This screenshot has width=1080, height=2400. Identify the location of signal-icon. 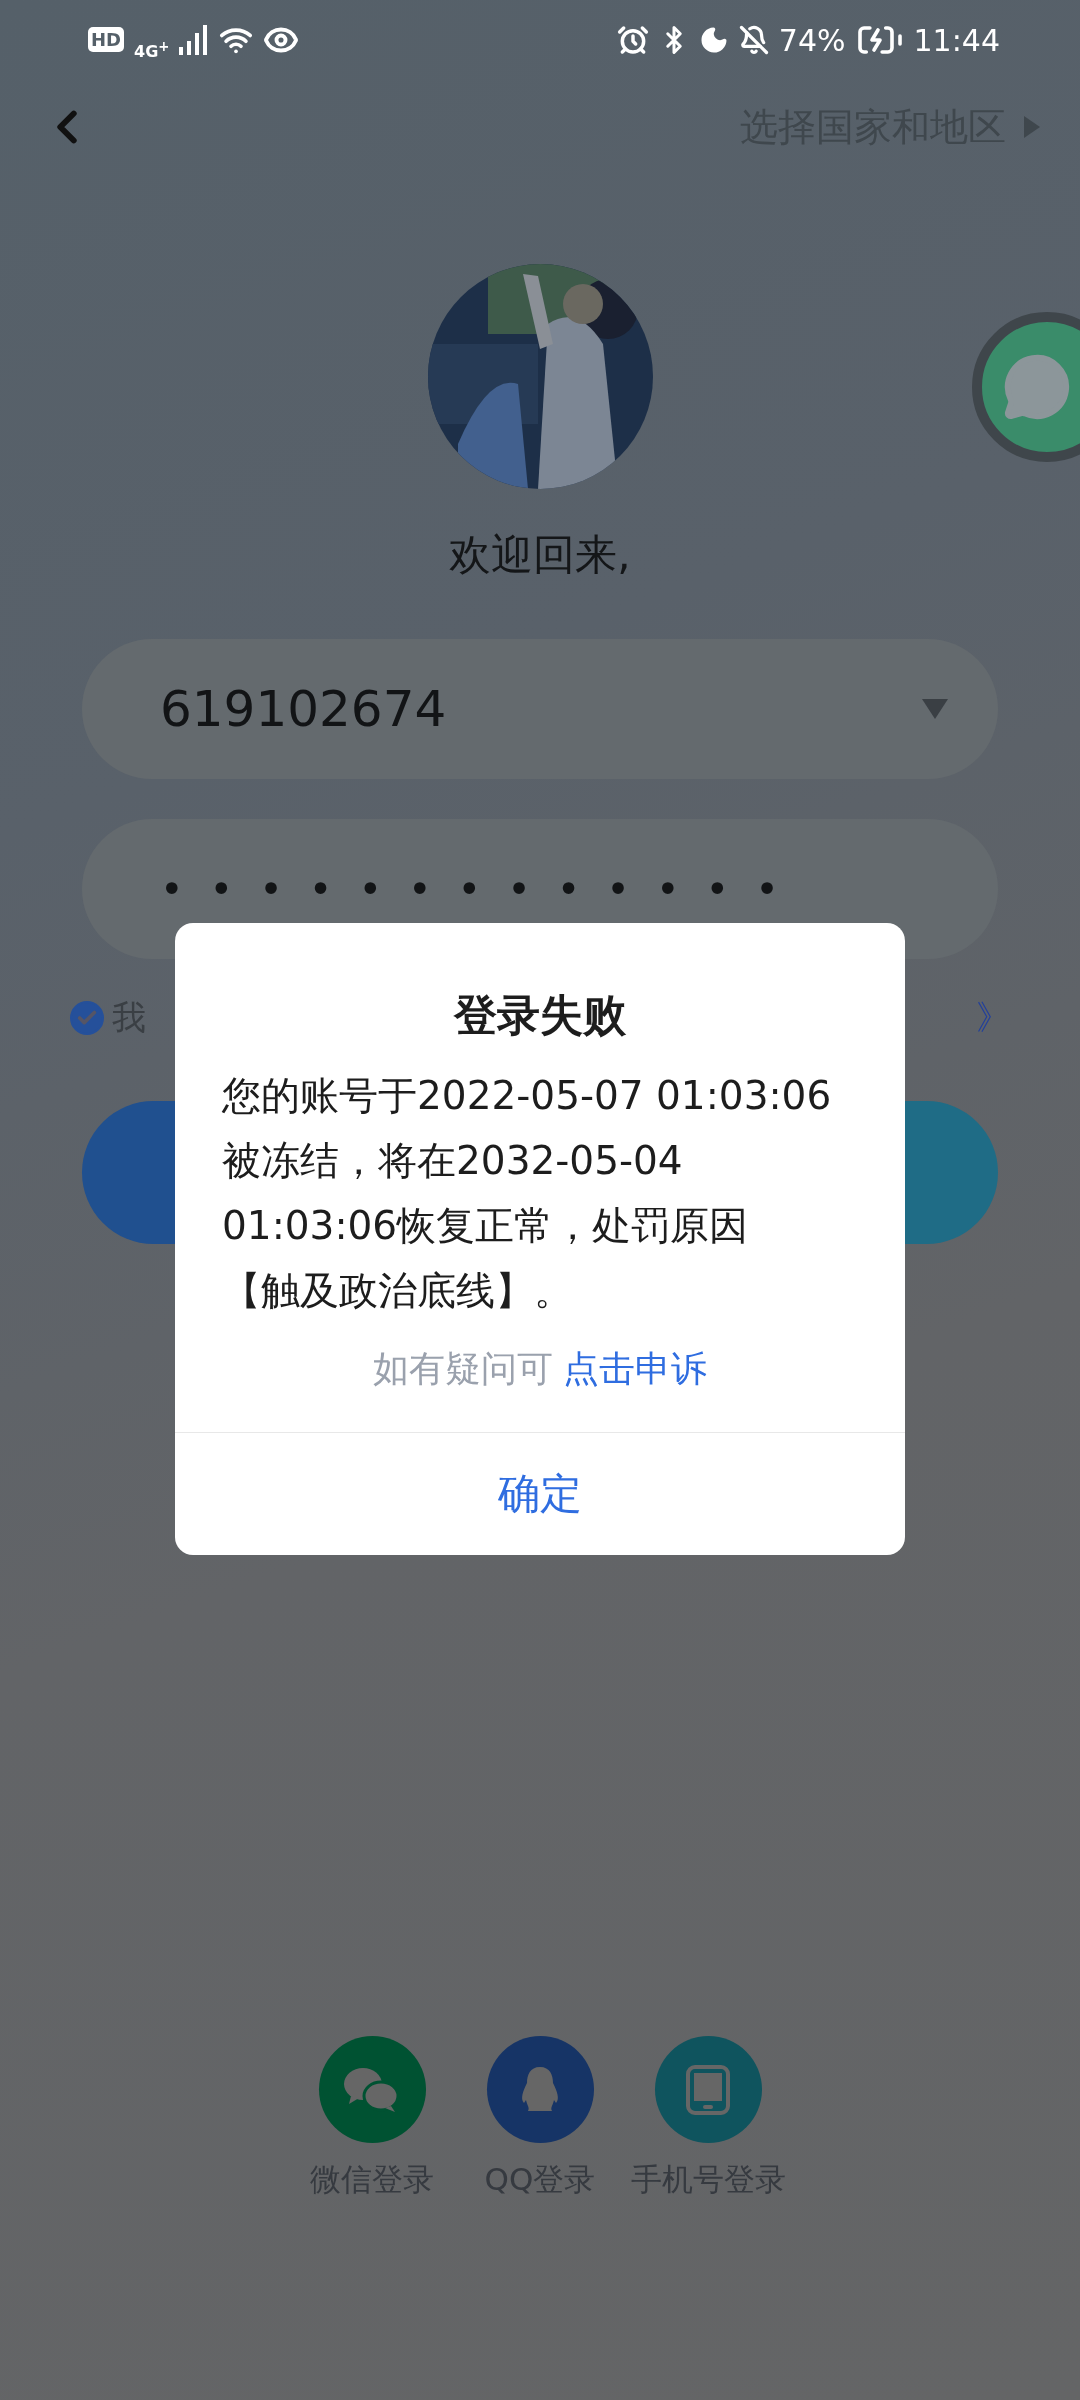
(194, 40).